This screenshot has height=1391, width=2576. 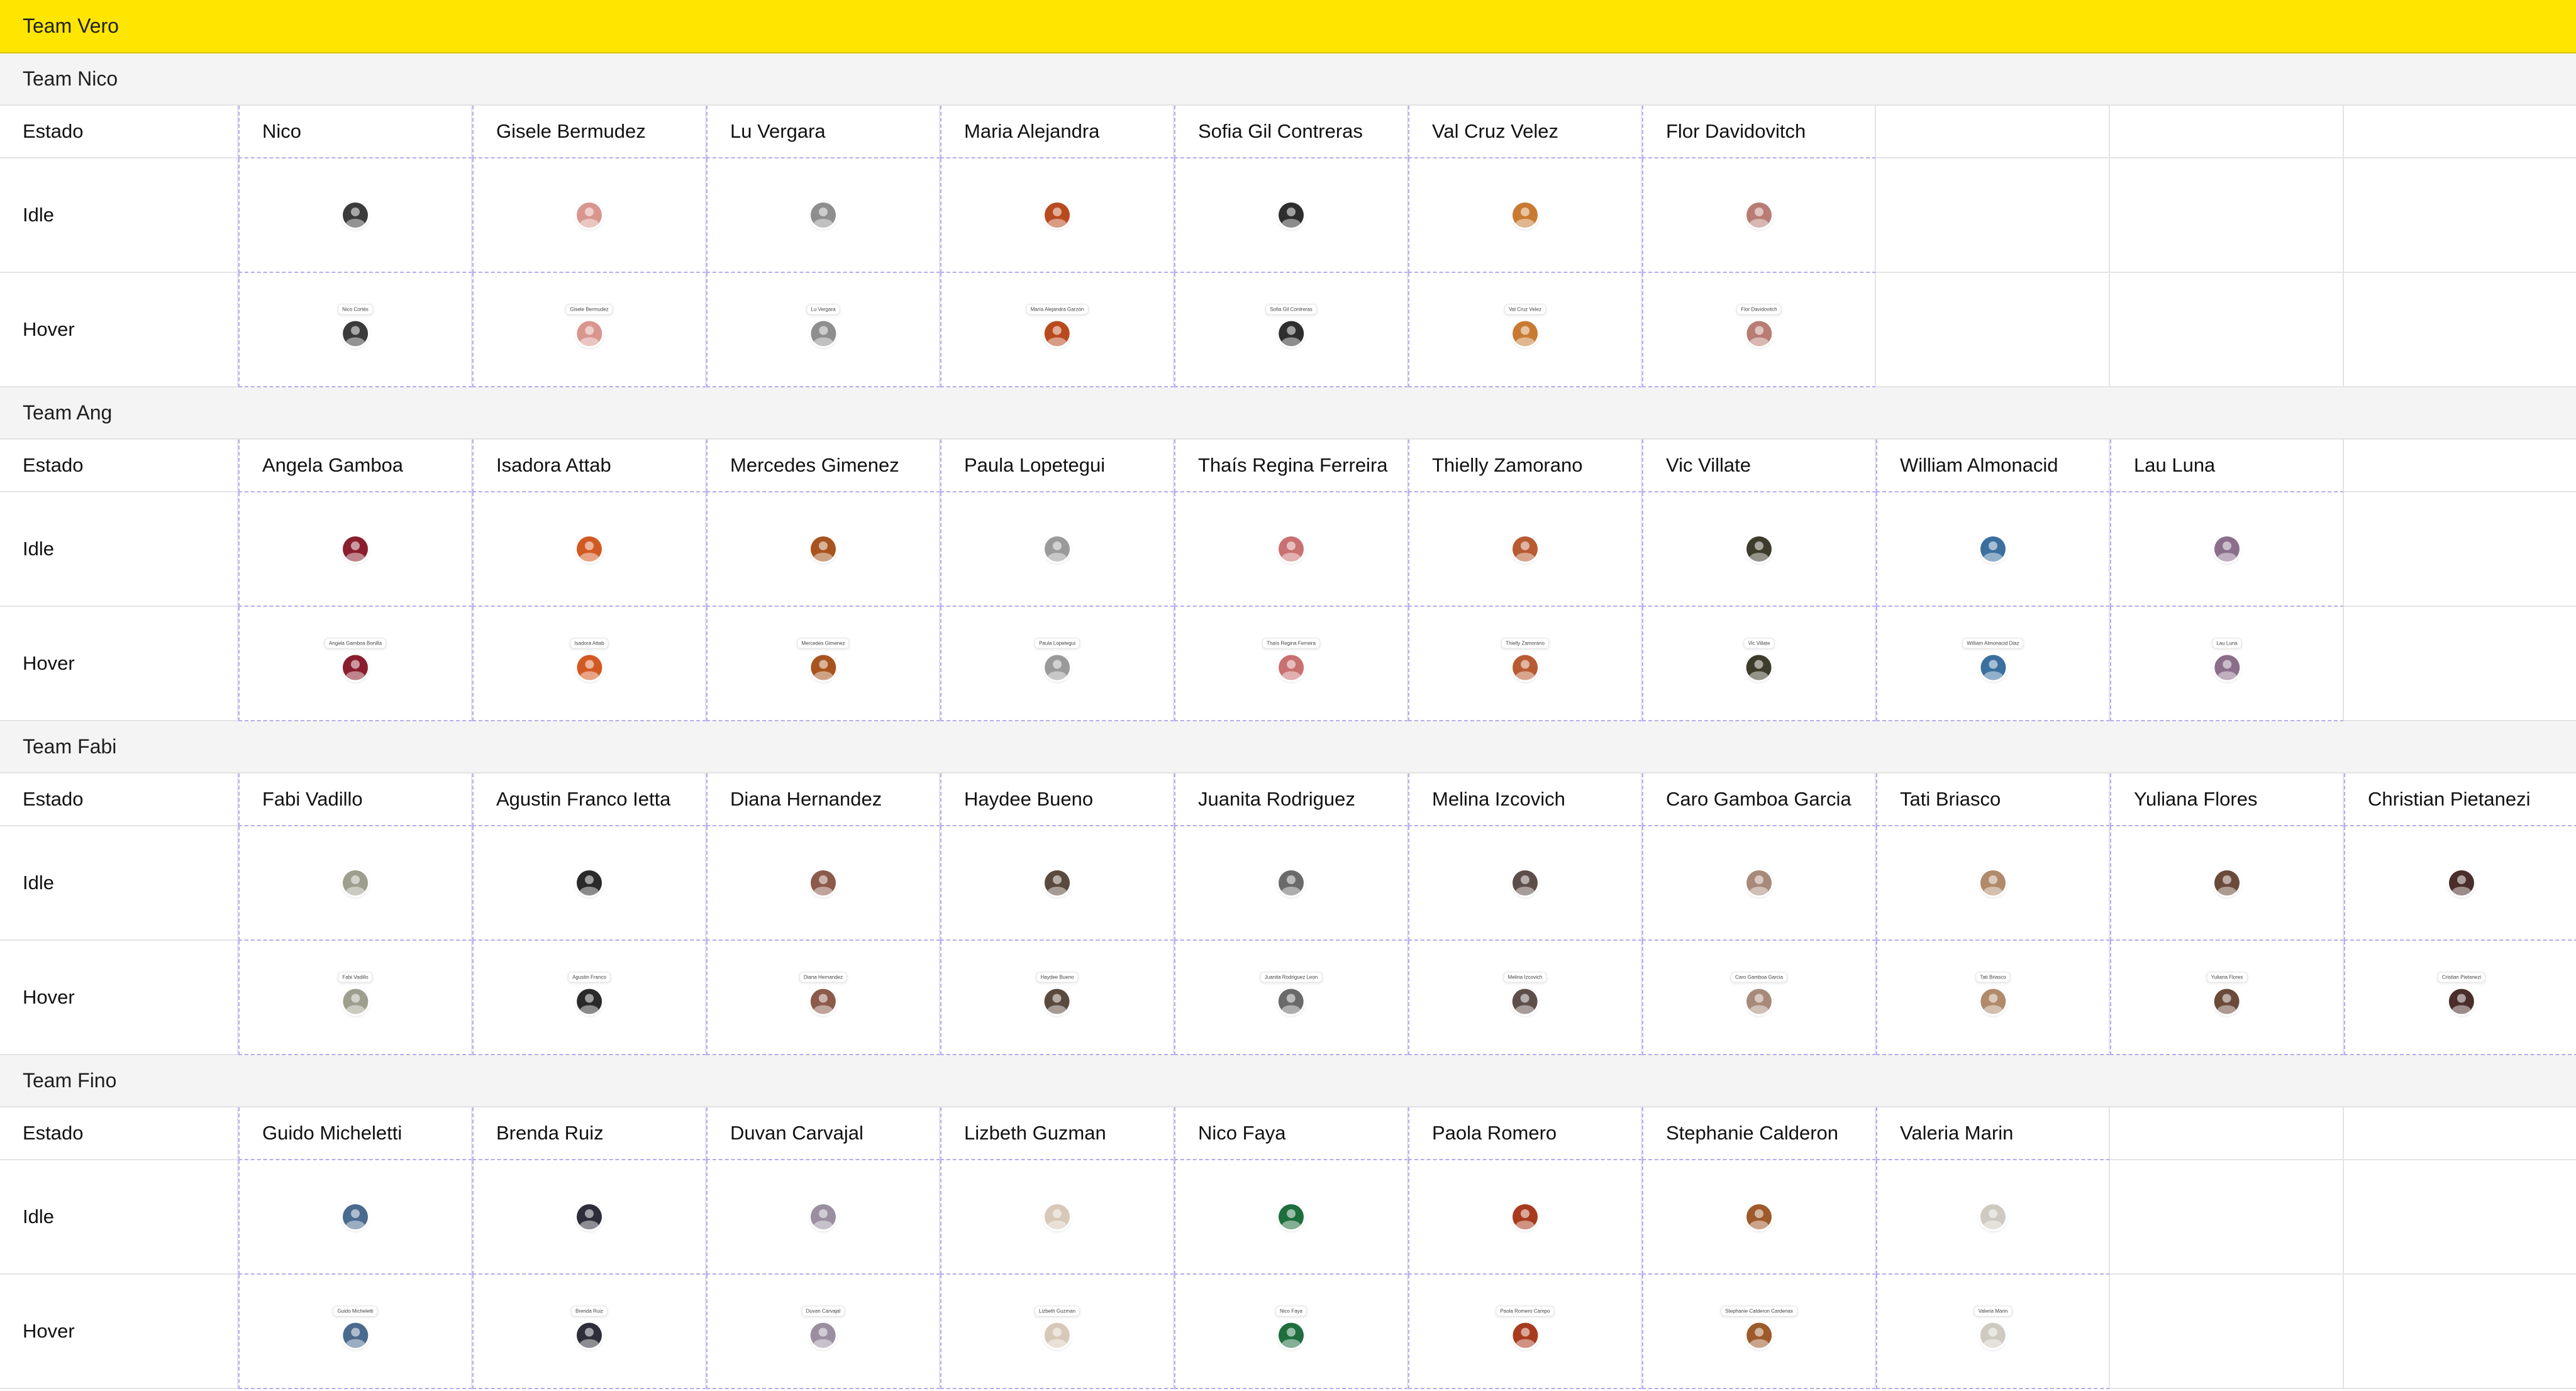 I want to click on empty-cell, so click(x=2227, y=132).